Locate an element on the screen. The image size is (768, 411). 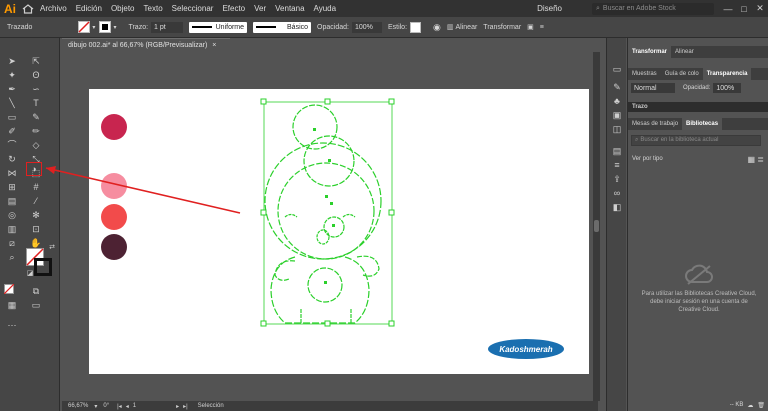
page-number: 1 is located at coordinates (134, 406).